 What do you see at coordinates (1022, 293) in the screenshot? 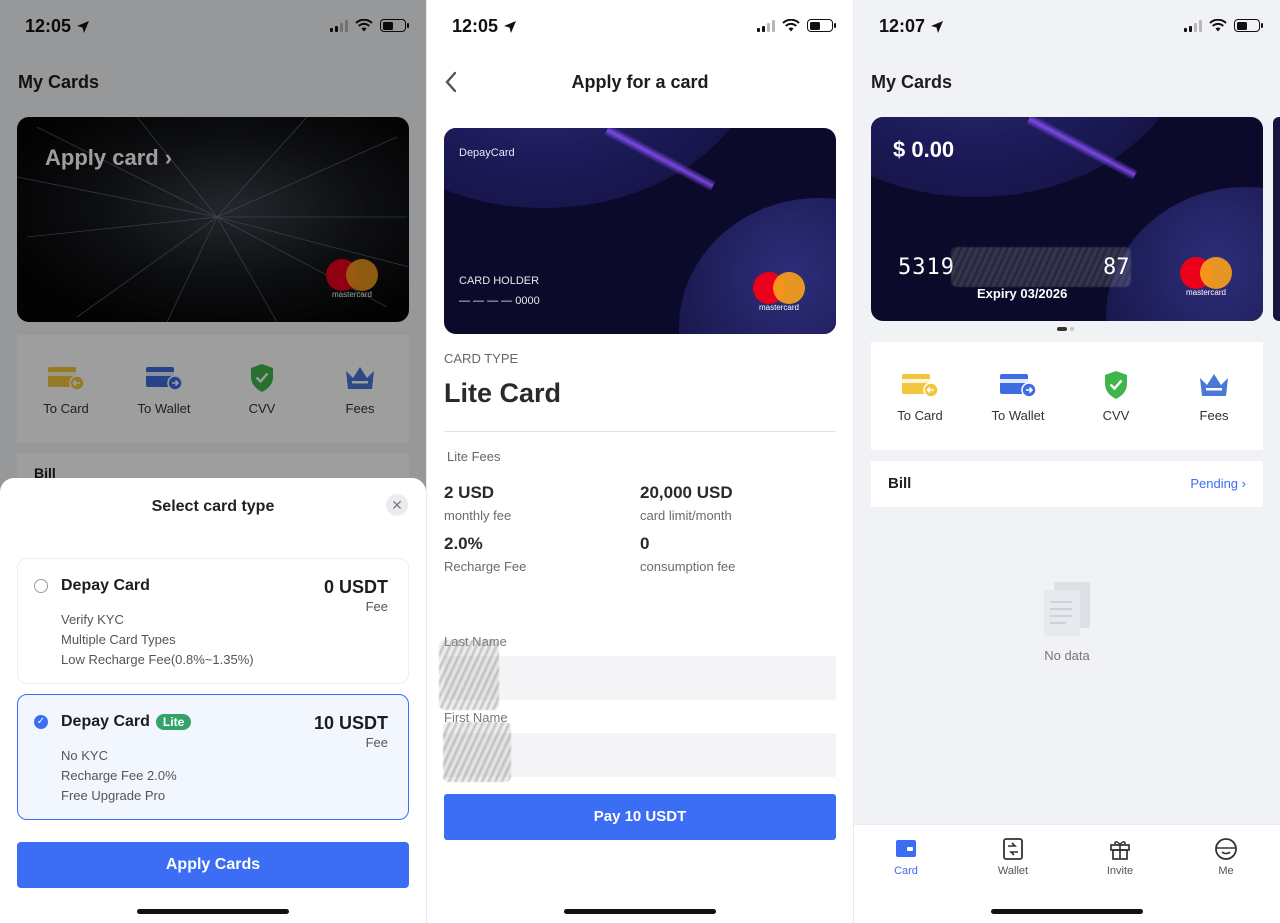
I see `card-expiry: Expiry 03/2026` at bounding box center [1022, 293].